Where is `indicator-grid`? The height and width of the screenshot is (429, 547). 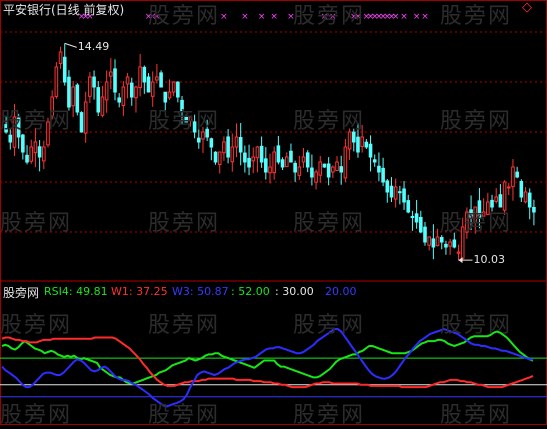 indicator-grid is located at coordinates (273, 377).